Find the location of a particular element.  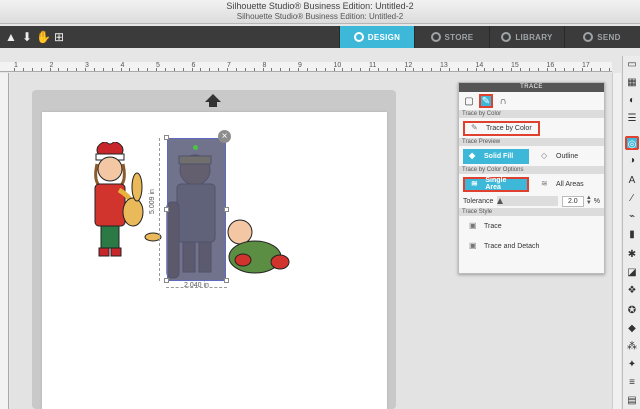

ruler-number: 11 is located at coordinates (373, 65).